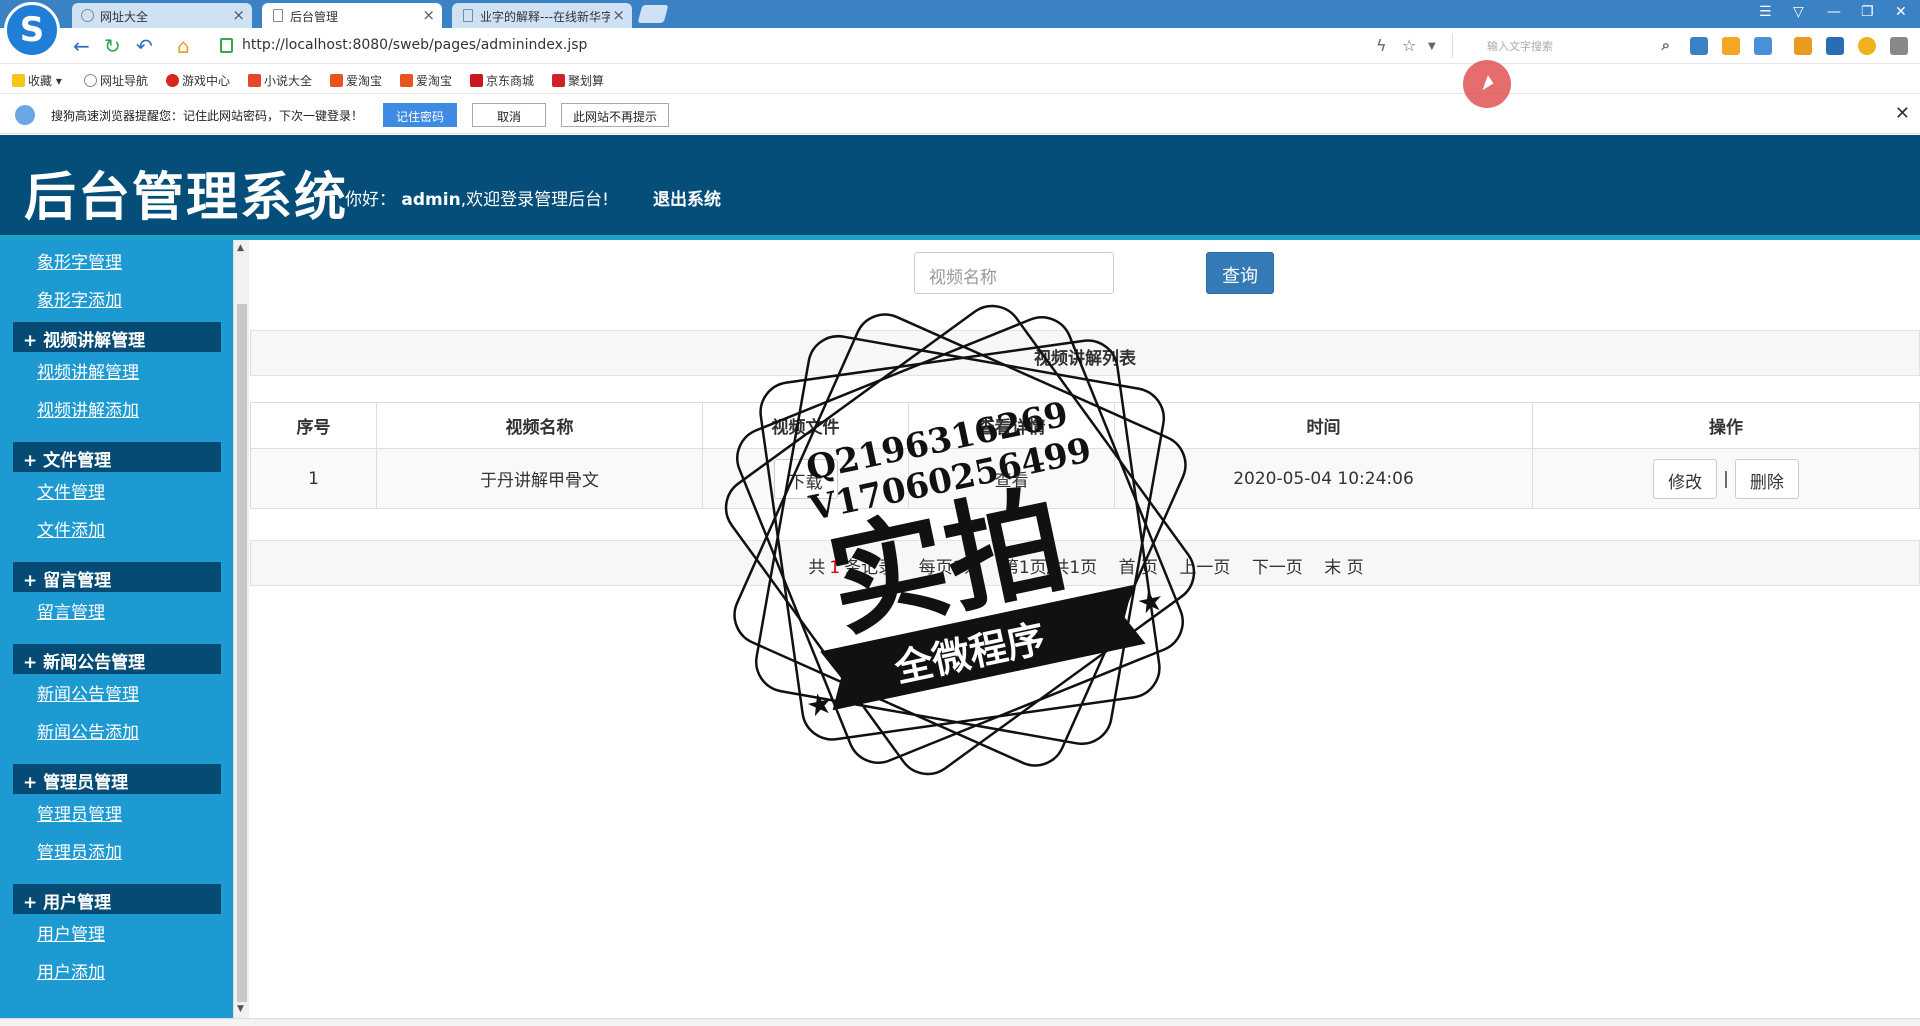 This screenshot has width=1920, height=1026. Describe the element at coordinates (586, 81) in the screenshot. I see `bookmark-label: 聚划算` at that location.